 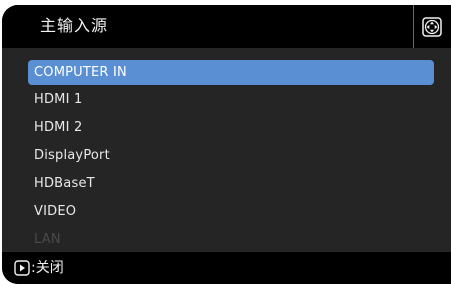 I want to click on menu-header: 主输入源, so click(x=226, y=26).